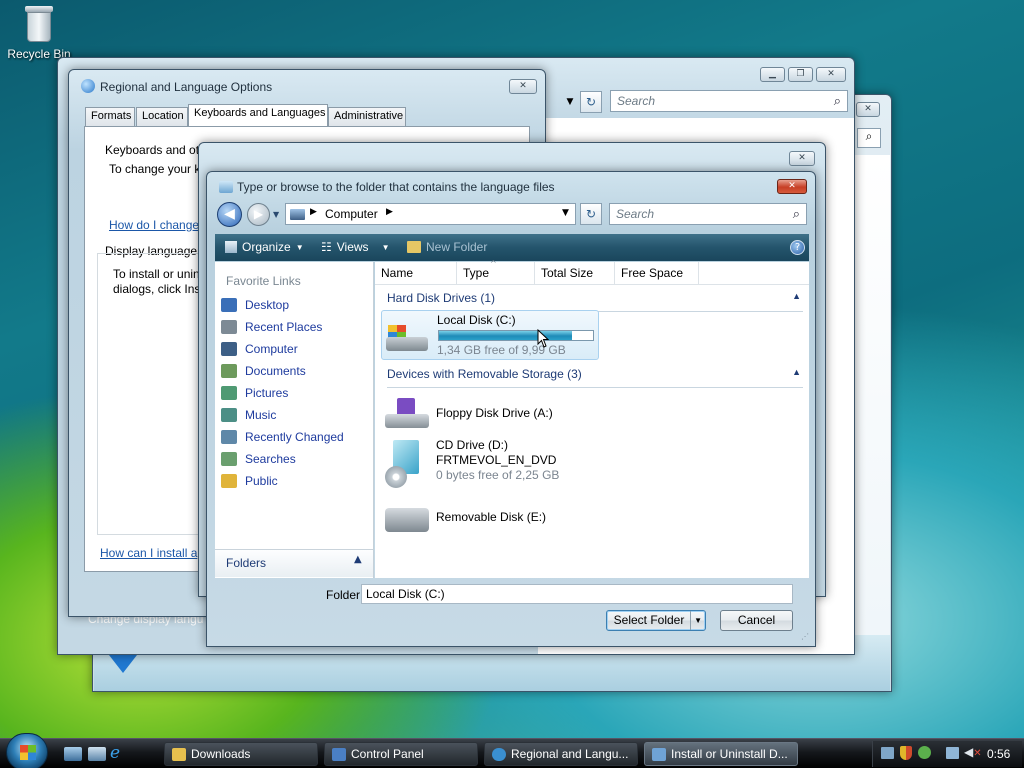 Image resolution: width=1024 pixels, height=768 pixels. What do you see at coordinates (296, 393) in the screenshot?
I see `nav-item-pictures: Pictures` at bounding box center [296, 393].